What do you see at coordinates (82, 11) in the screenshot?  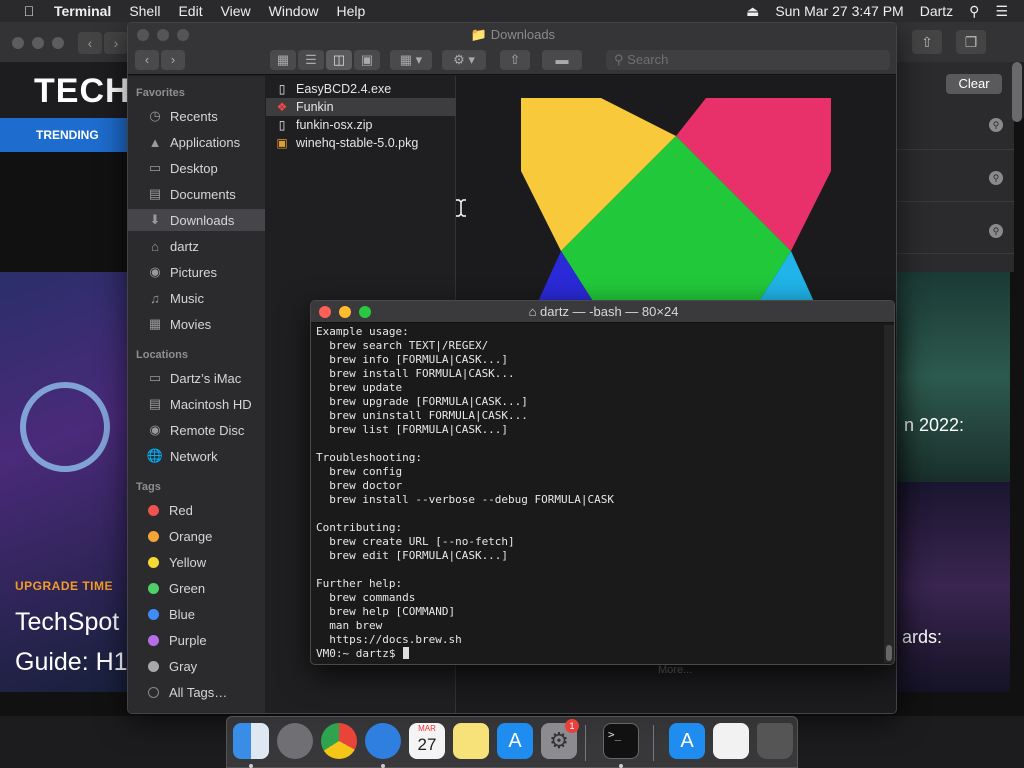 I see `menu-app-terminal: Terminal` at bounding box center [82, 11].